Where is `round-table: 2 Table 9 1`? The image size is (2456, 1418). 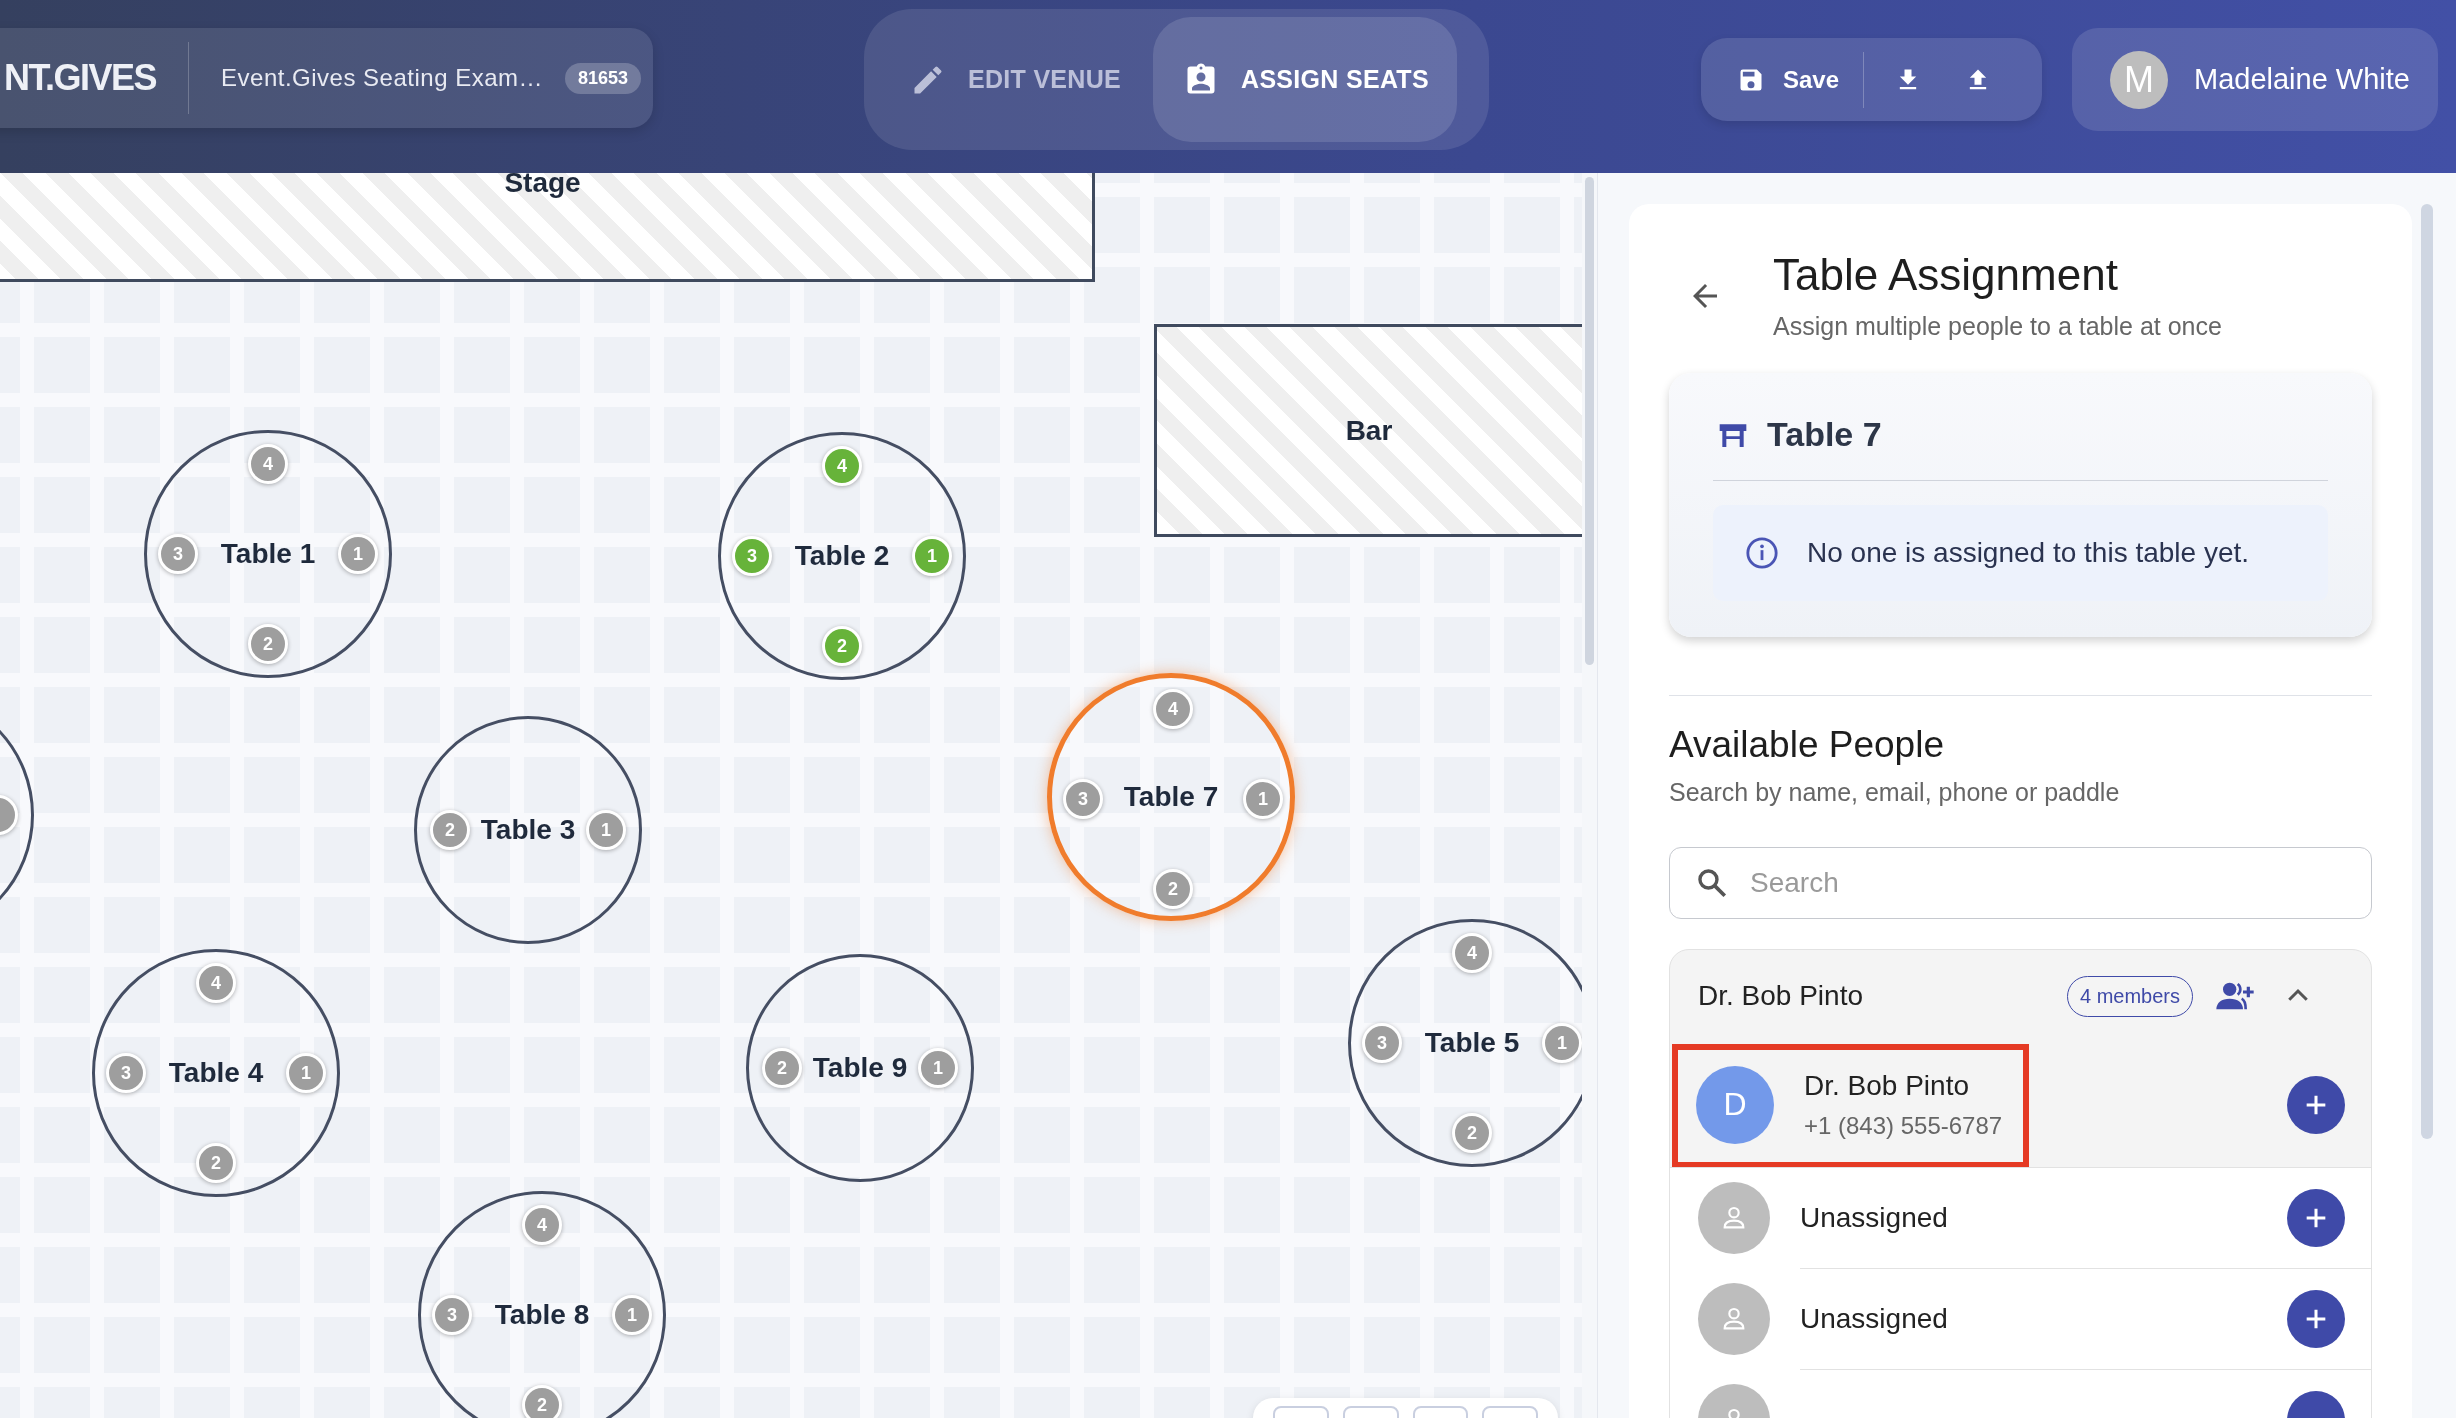 round-table: 2 Table 9 1 is located at coordinates (860, 1068).